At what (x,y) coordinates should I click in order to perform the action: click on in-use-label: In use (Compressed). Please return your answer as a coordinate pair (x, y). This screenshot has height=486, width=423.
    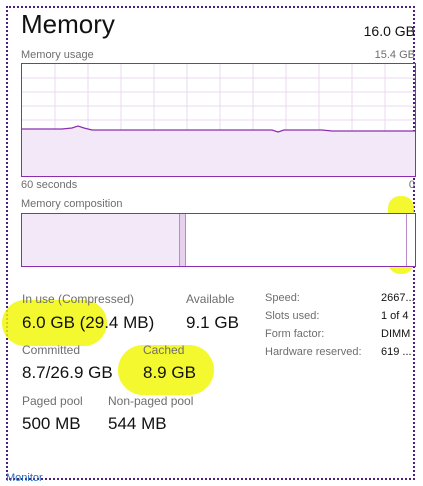
    Looking at the image, I should click on (78, 299).